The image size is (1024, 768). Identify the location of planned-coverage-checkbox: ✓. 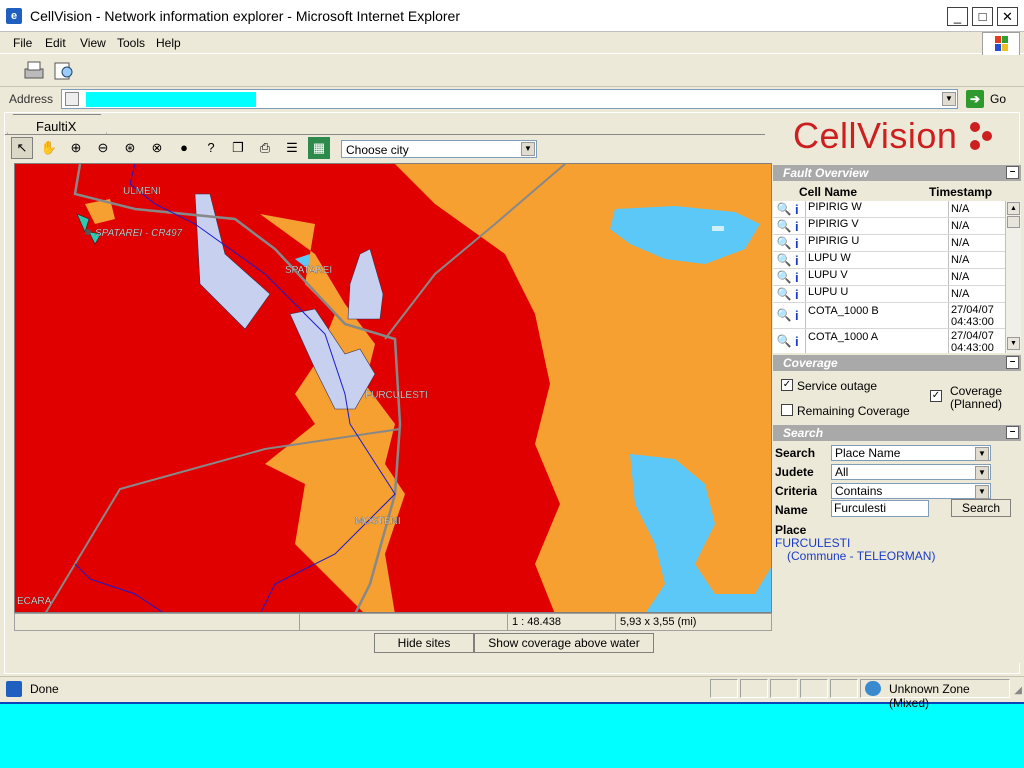
(936, 396).